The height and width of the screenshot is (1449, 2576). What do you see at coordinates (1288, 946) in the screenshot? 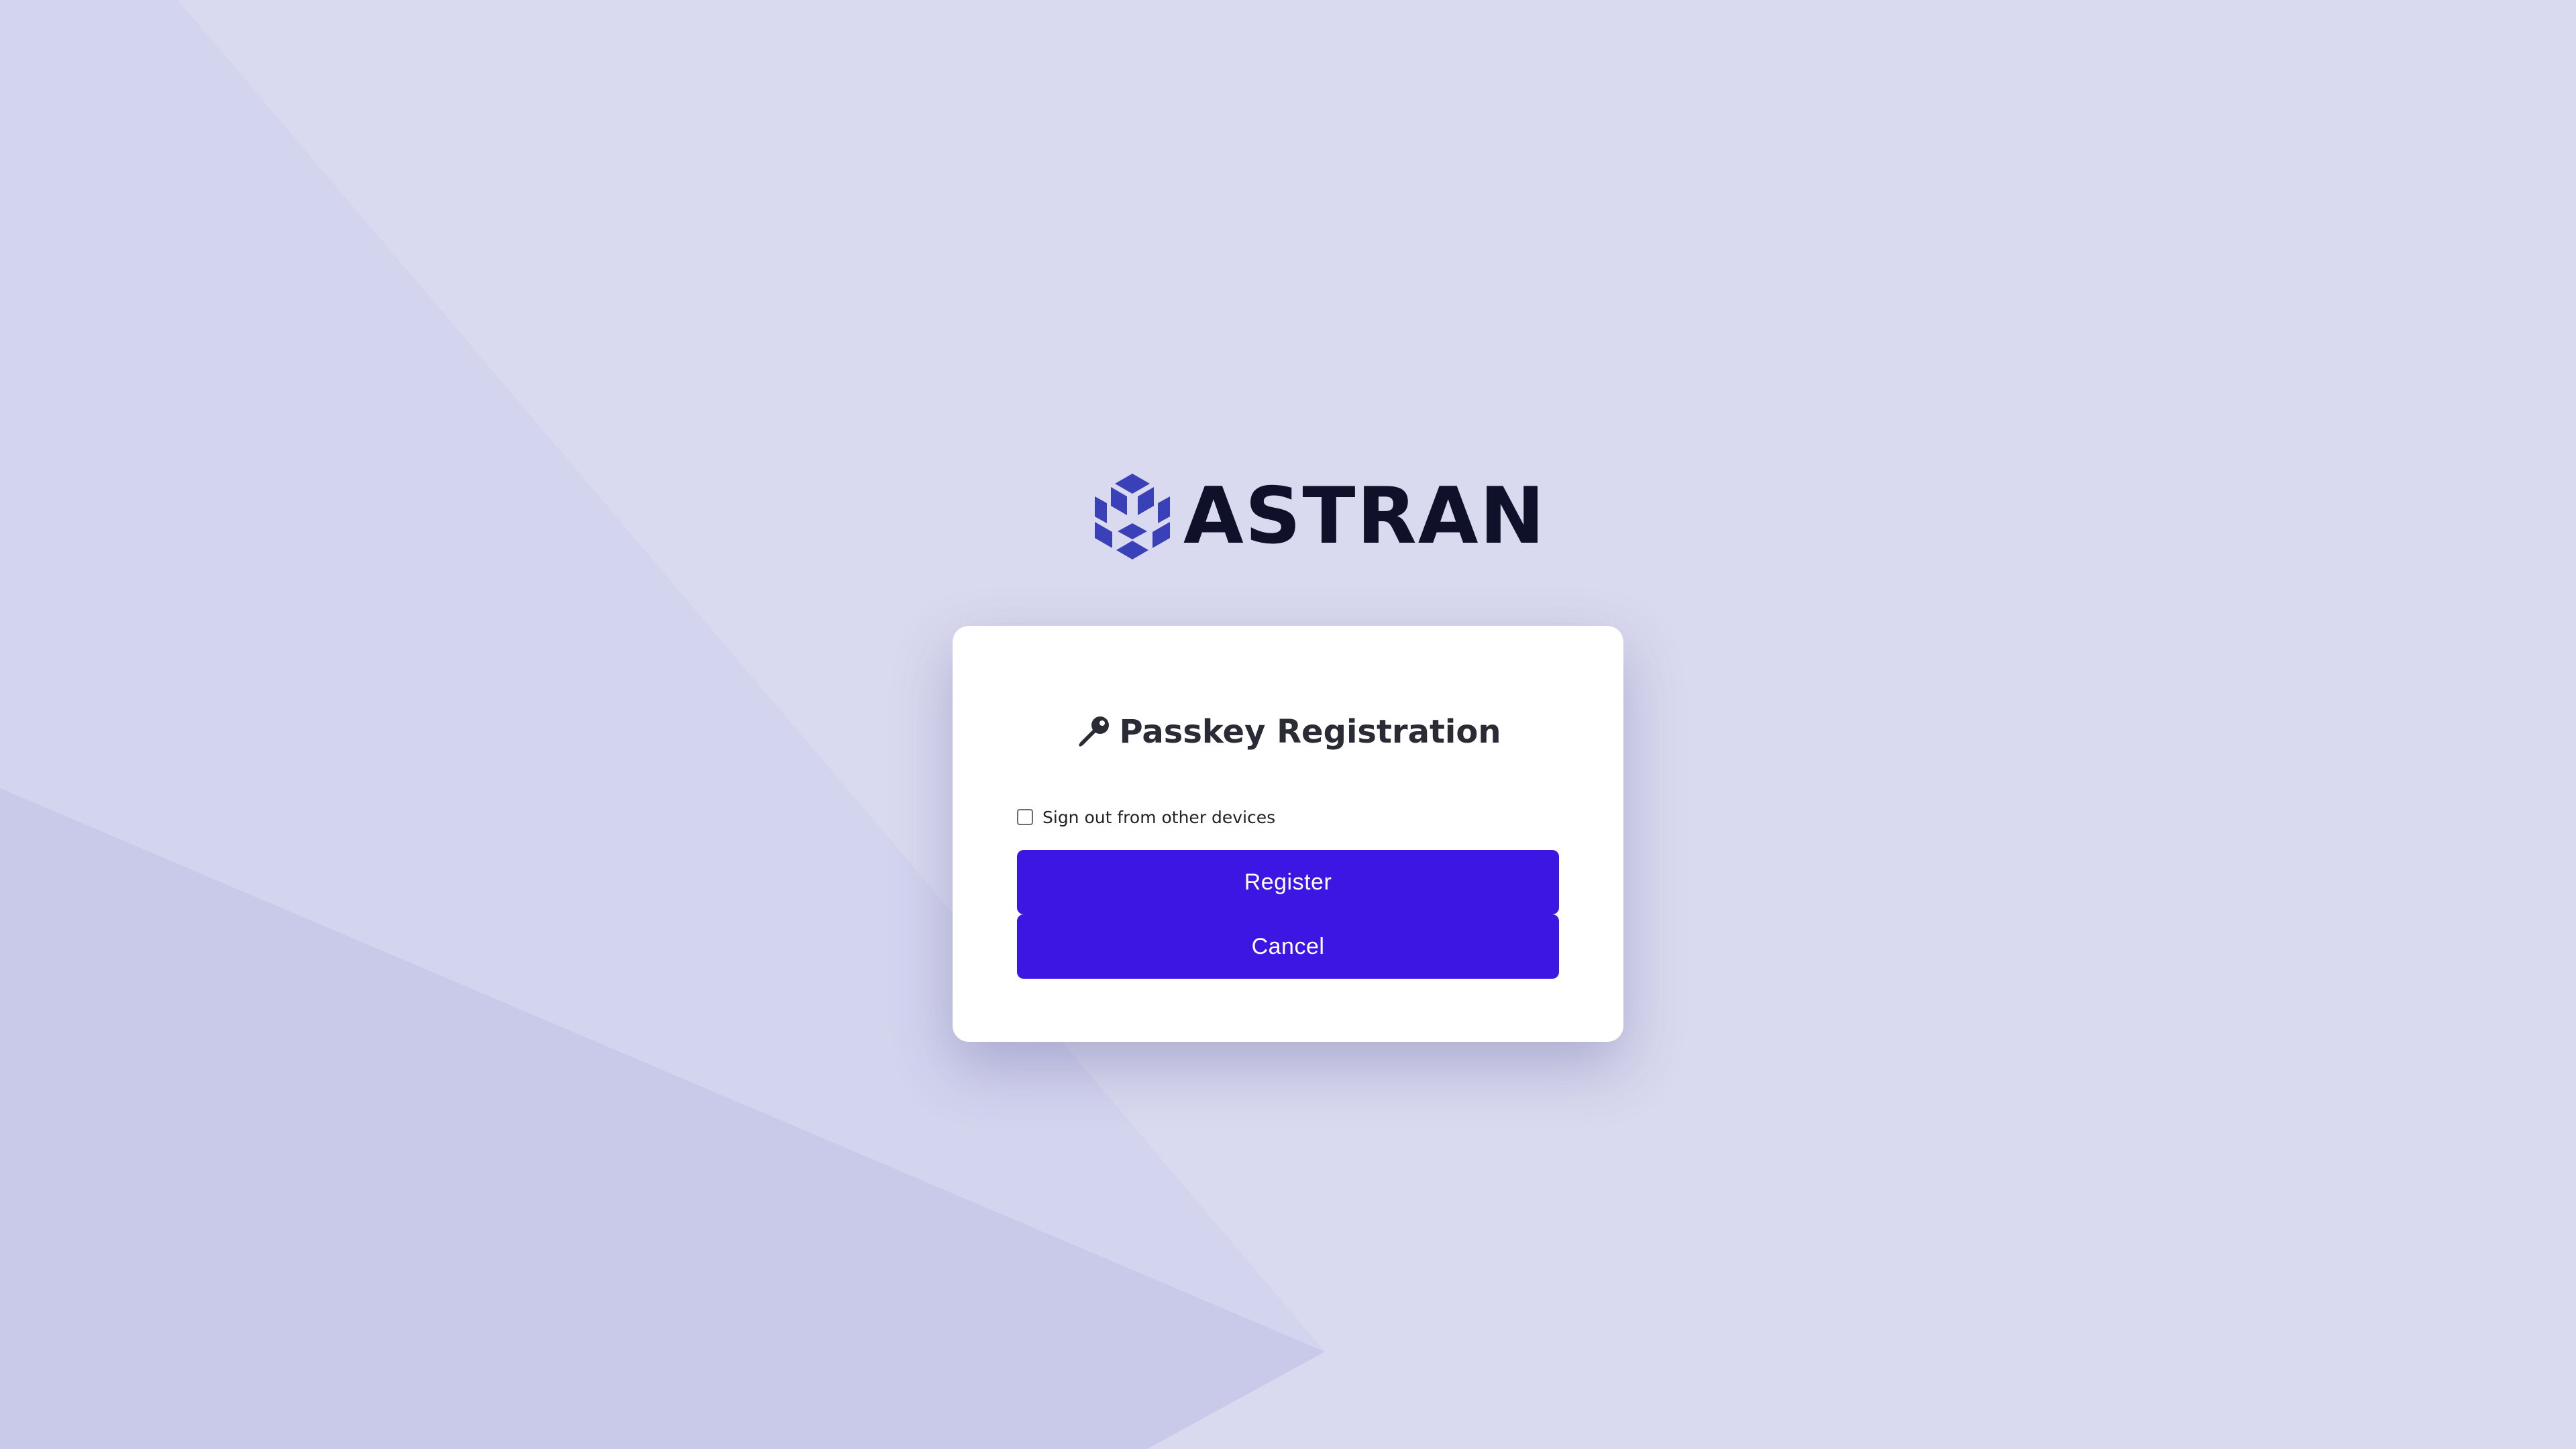
I see `cancel-button: Cancel` at bounding box center [1288, 946].